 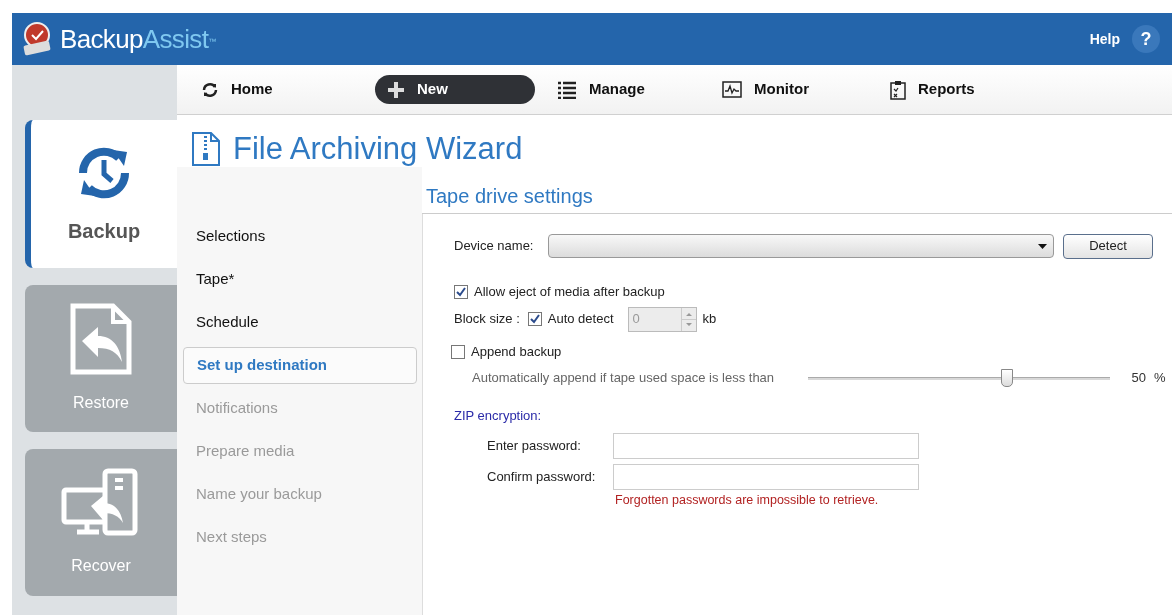 What do you see at coordinates (747, 500) in the screenshot?
I see `warning-text: Forgotten passwords are impossible to retrieve.` at bounding box center [747, 500].